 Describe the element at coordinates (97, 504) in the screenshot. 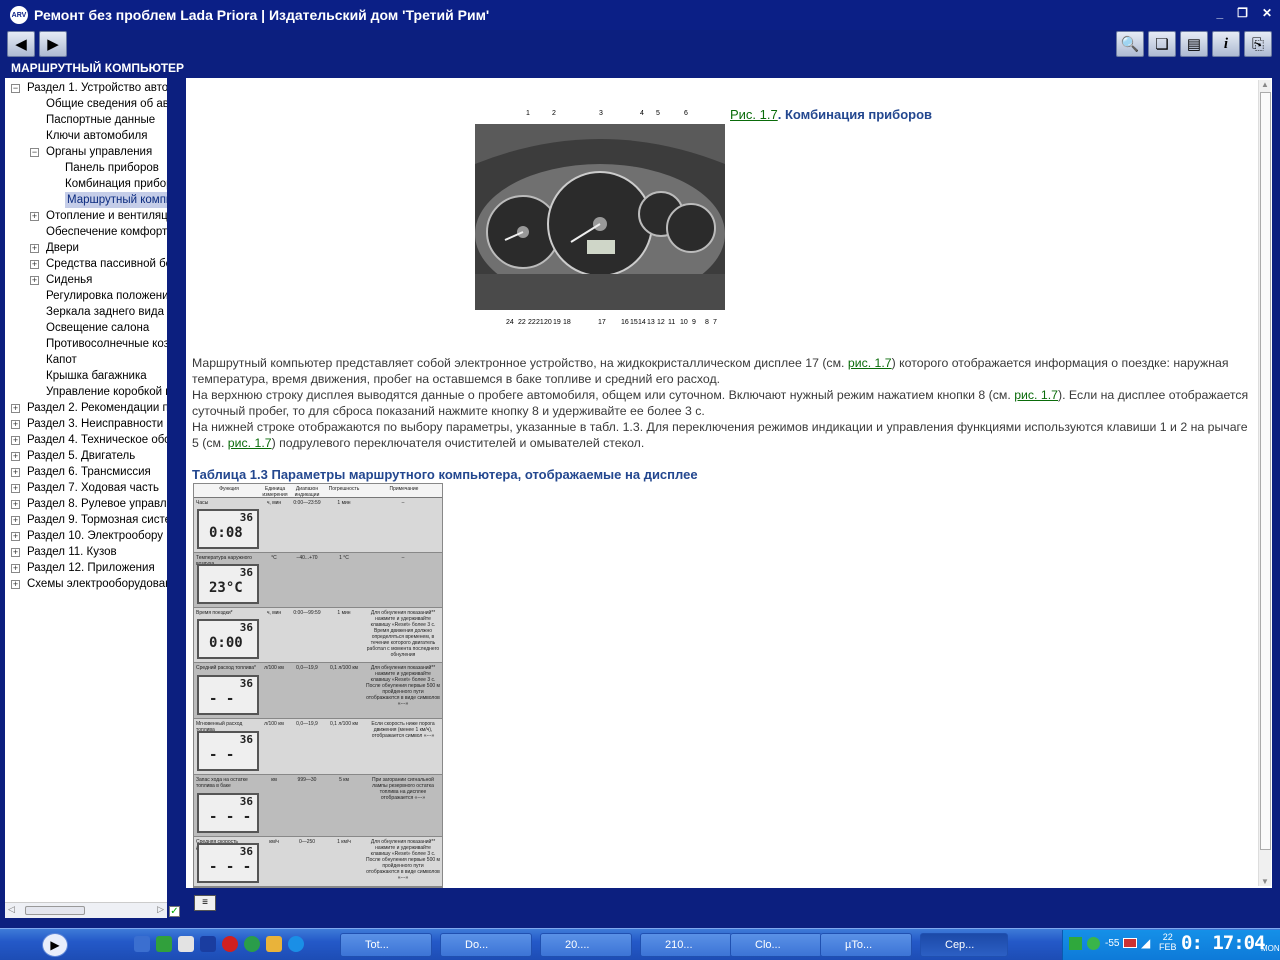

I see `tree-item: Раздел 8. Рулевое управле` at that location.